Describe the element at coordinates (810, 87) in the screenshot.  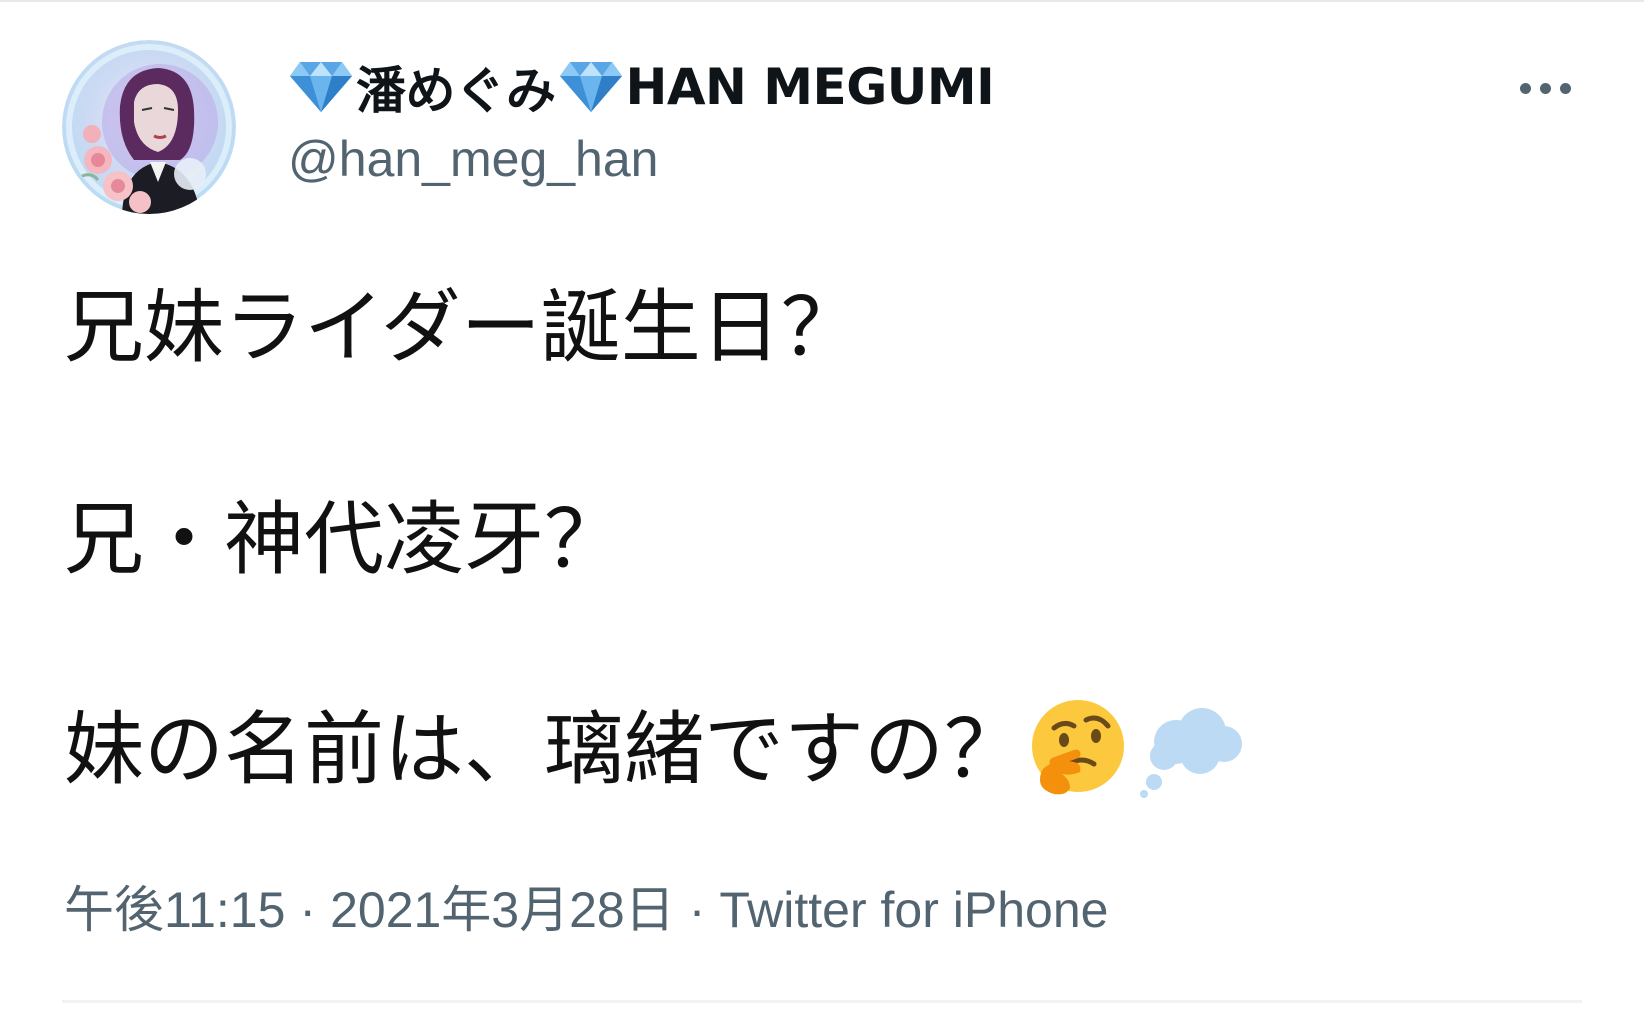
I see `display-name-text-2: HAN MEGUMI` at that location.